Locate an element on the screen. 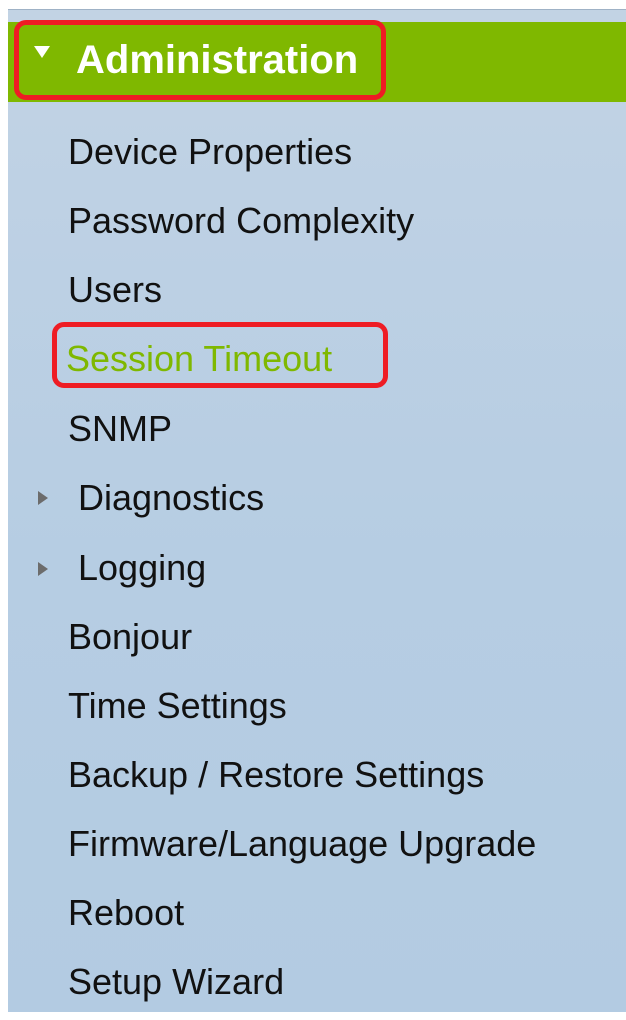 The image size is (626, 1020). menu-item-time-settings: Time Settings is located at coordinates (177, 706).